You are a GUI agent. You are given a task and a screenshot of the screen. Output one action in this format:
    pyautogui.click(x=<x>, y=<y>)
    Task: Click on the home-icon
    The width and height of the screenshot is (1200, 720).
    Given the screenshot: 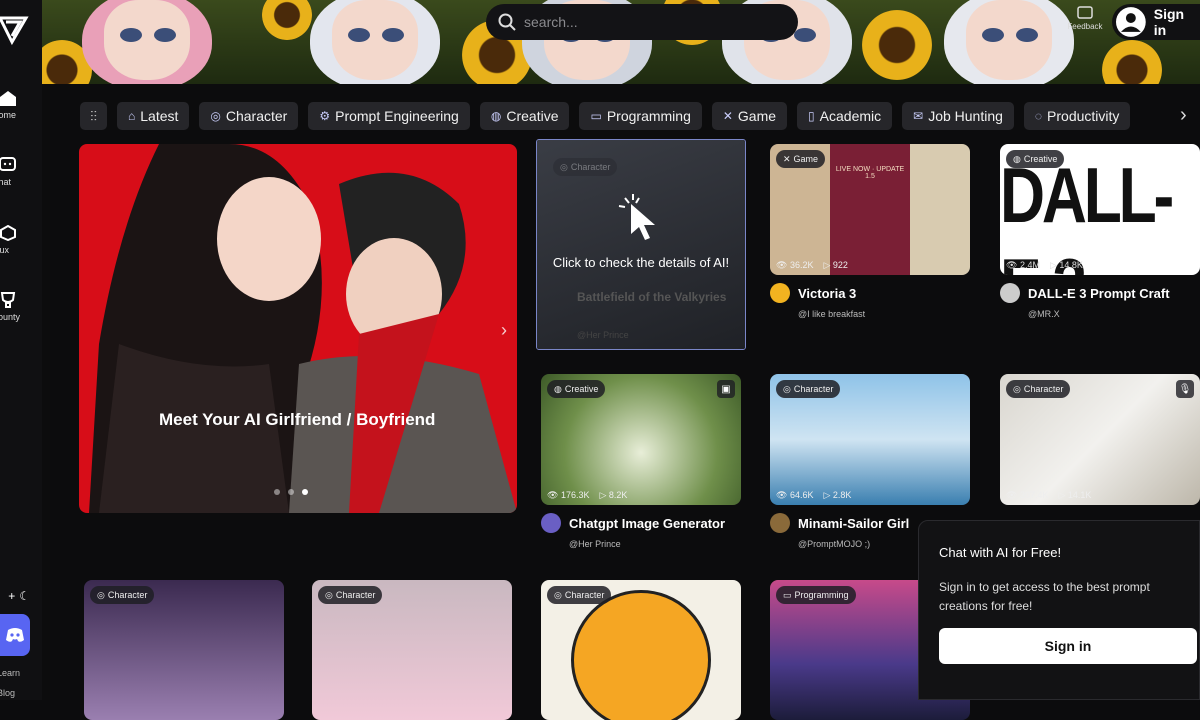 What is the action you would take?
    pyautogui.click(x=8, y=98)
    